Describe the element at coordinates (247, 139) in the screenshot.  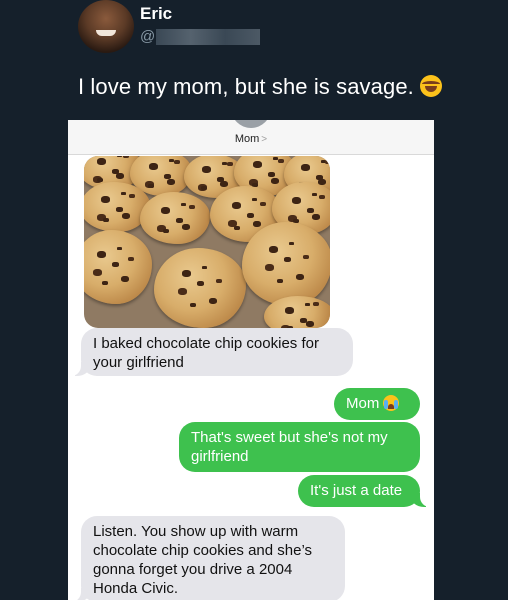
I see `contact-name-label: Mom` at that location.